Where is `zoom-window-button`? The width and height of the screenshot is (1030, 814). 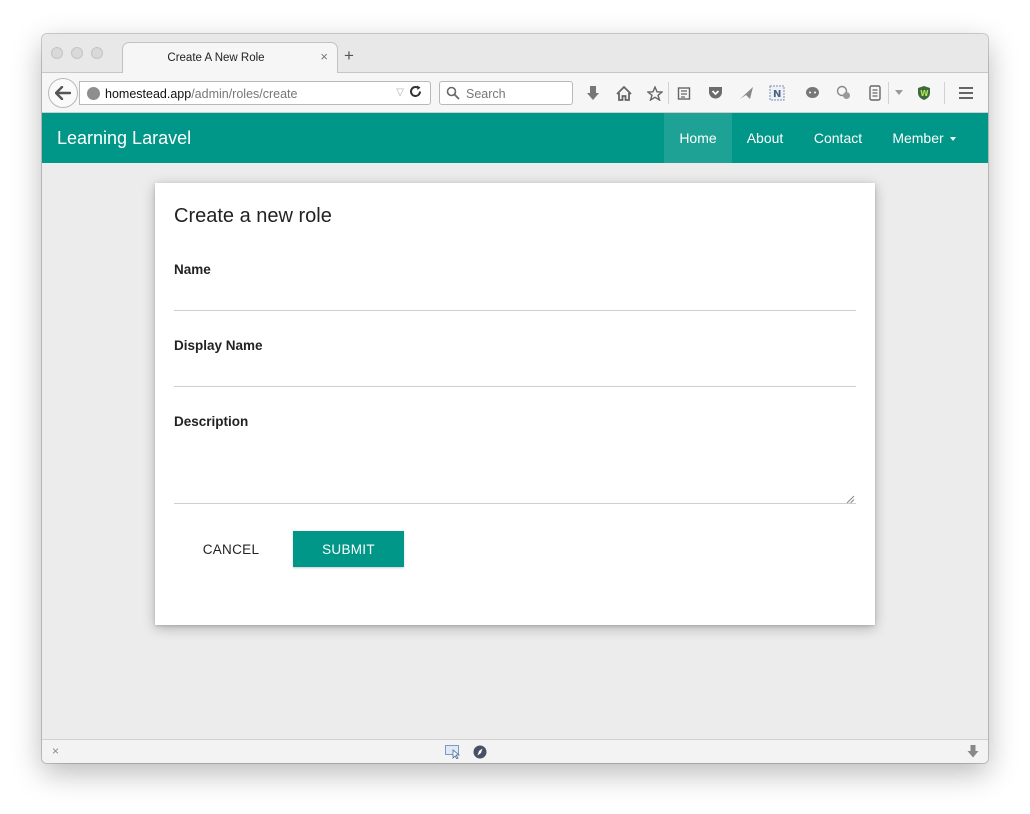 zoom-window-button is located at coordinates (97, 53).